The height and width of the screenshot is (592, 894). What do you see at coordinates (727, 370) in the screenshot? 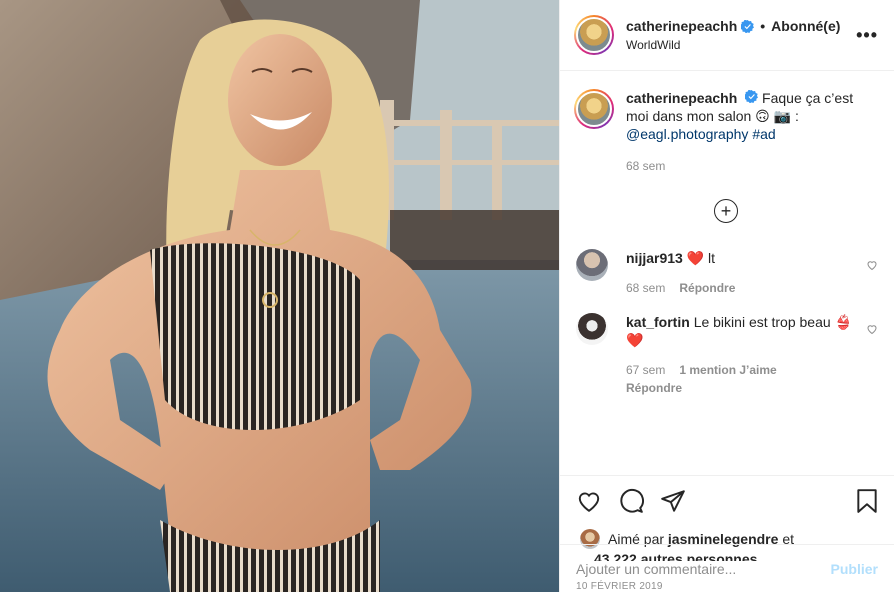
I see `comment-likes-count: 1 mention J’aime` at bounding box center [727, 370].